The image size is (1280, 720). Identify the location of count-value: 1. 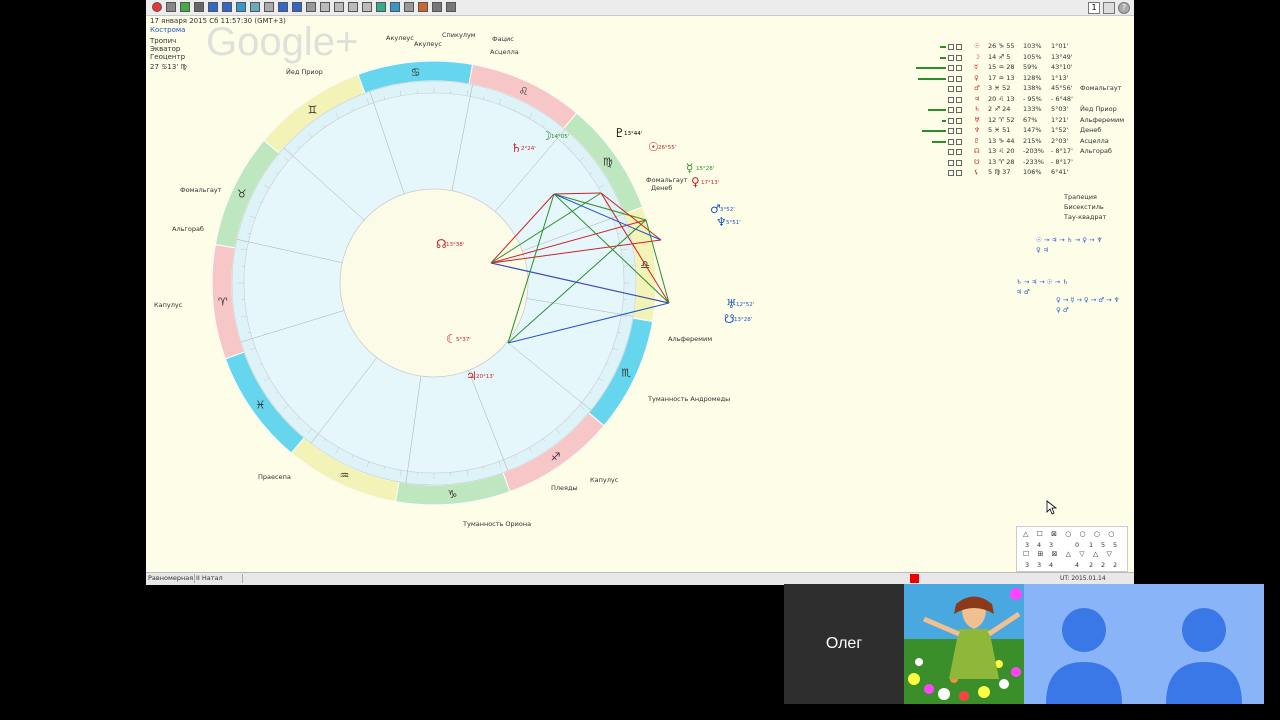
(1091, 545).